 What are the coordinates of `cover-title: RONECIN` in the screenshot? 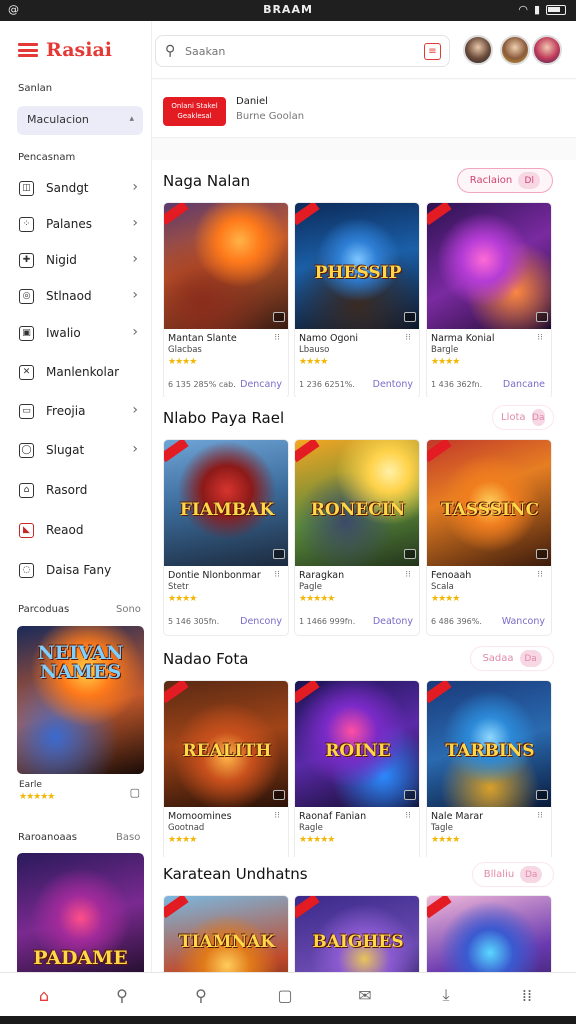 It's located at (358, 510).